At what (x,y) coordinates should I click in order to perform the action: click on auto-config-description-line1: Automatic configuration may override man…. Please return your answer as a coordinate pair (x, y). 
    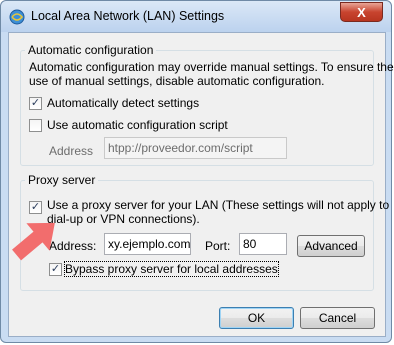
    Looking at the image, I should click on (211, 67).